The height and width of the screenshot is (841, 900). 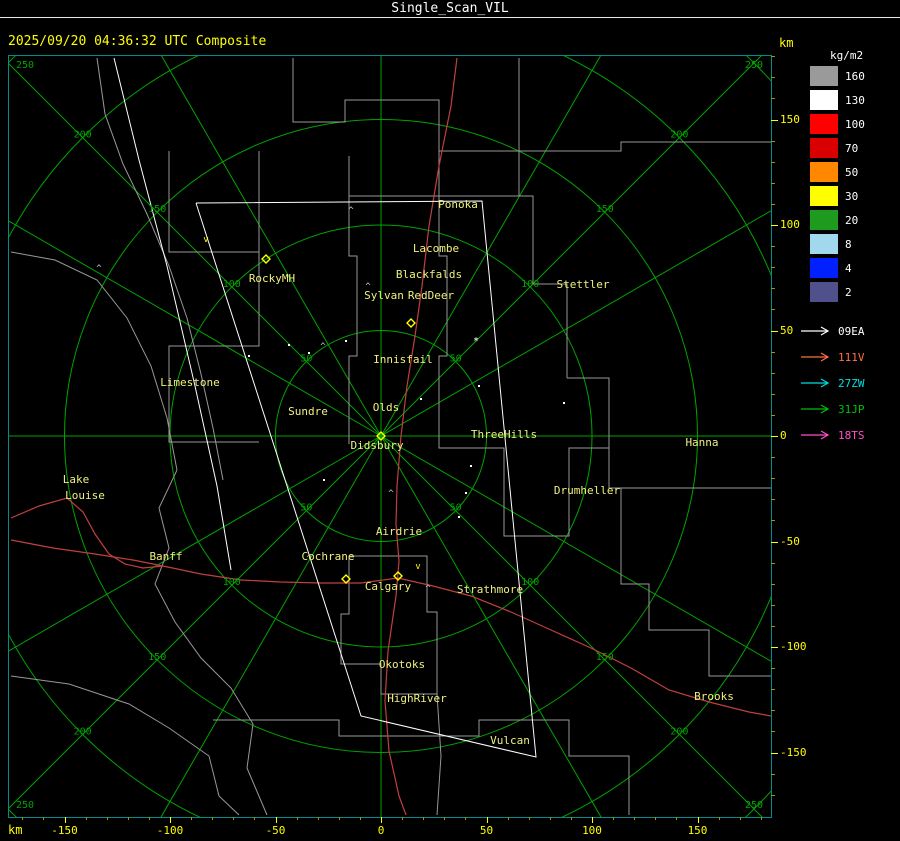 I want to click on city-label: Vulcan, so click(x=510, y=740).